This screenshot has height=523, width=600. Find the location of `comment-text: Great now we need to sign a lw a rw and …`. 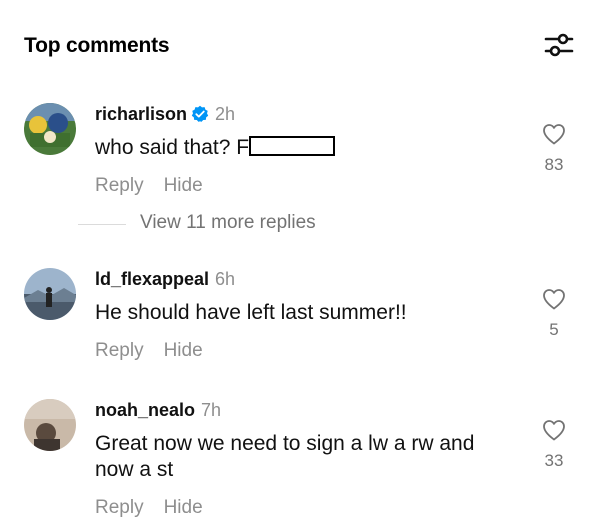

comment-text: Great now we need to sign a lw a rw and … is located at coordinates (285, 456).